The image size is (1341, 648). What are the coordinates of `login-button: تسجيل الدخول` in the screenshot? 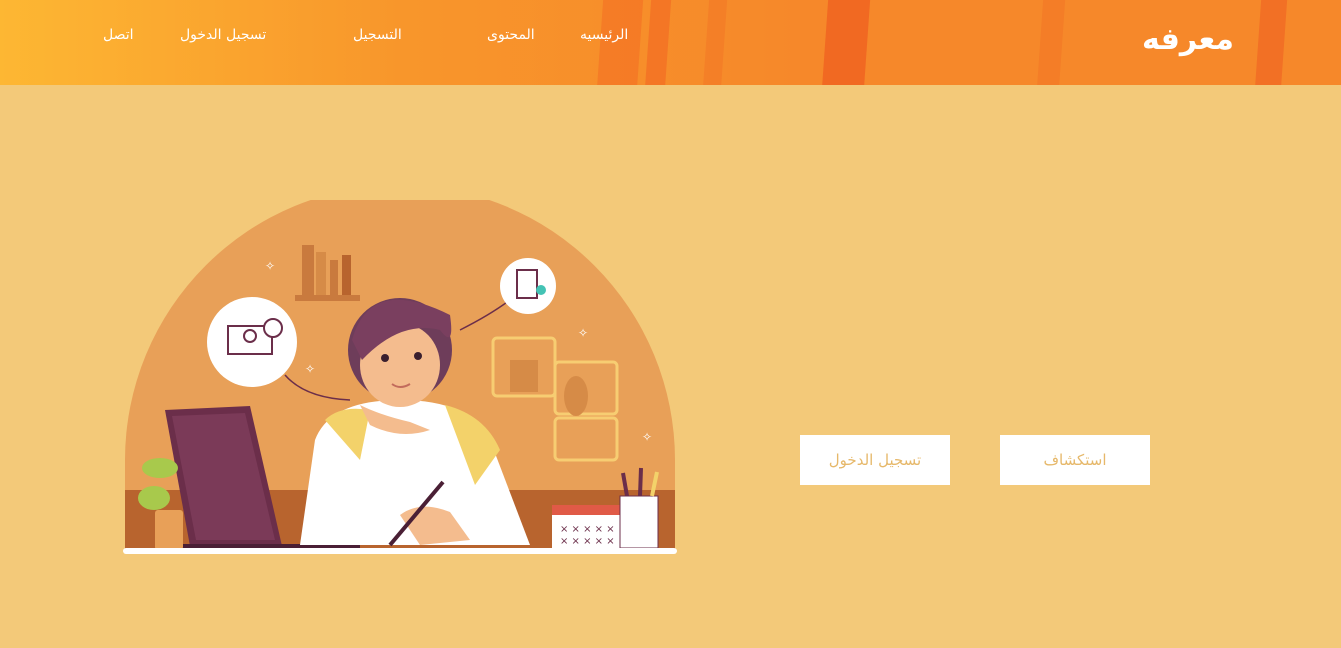 It's located at (875, 460).